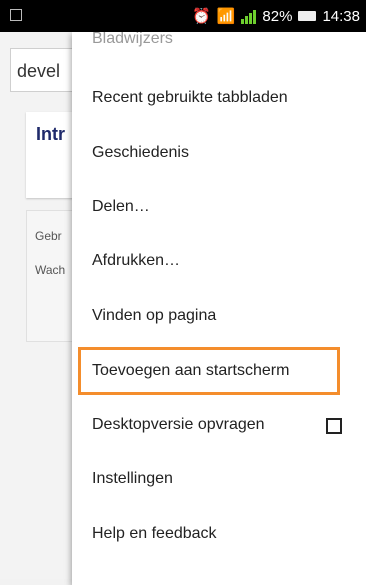 The width and height of the screenshot is (366, 585). What do you see at coordinates (334, 426) in the screenshot?
I see `desktop-site-checkbox` at bounding box center [334, 426].